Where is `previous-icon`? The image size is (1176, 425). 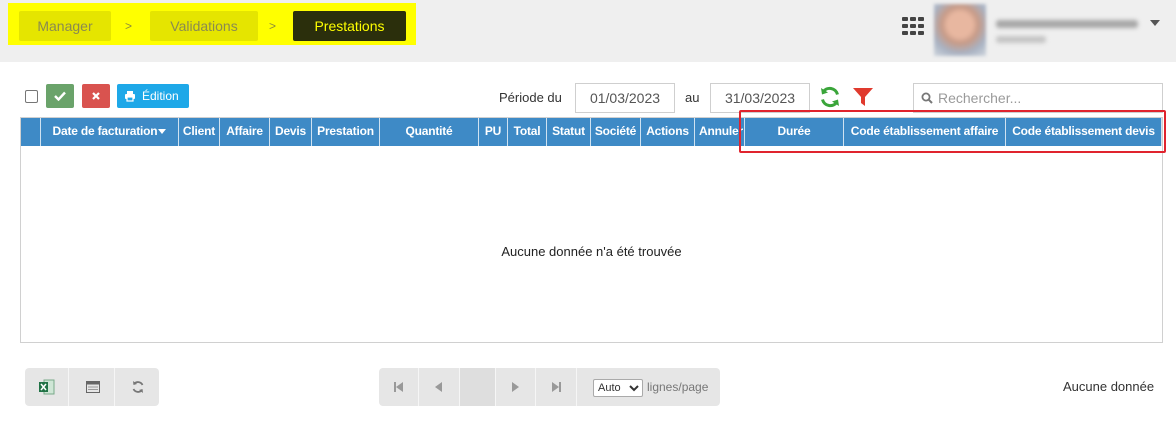 previous-icon is located at coordinates (438, 387).